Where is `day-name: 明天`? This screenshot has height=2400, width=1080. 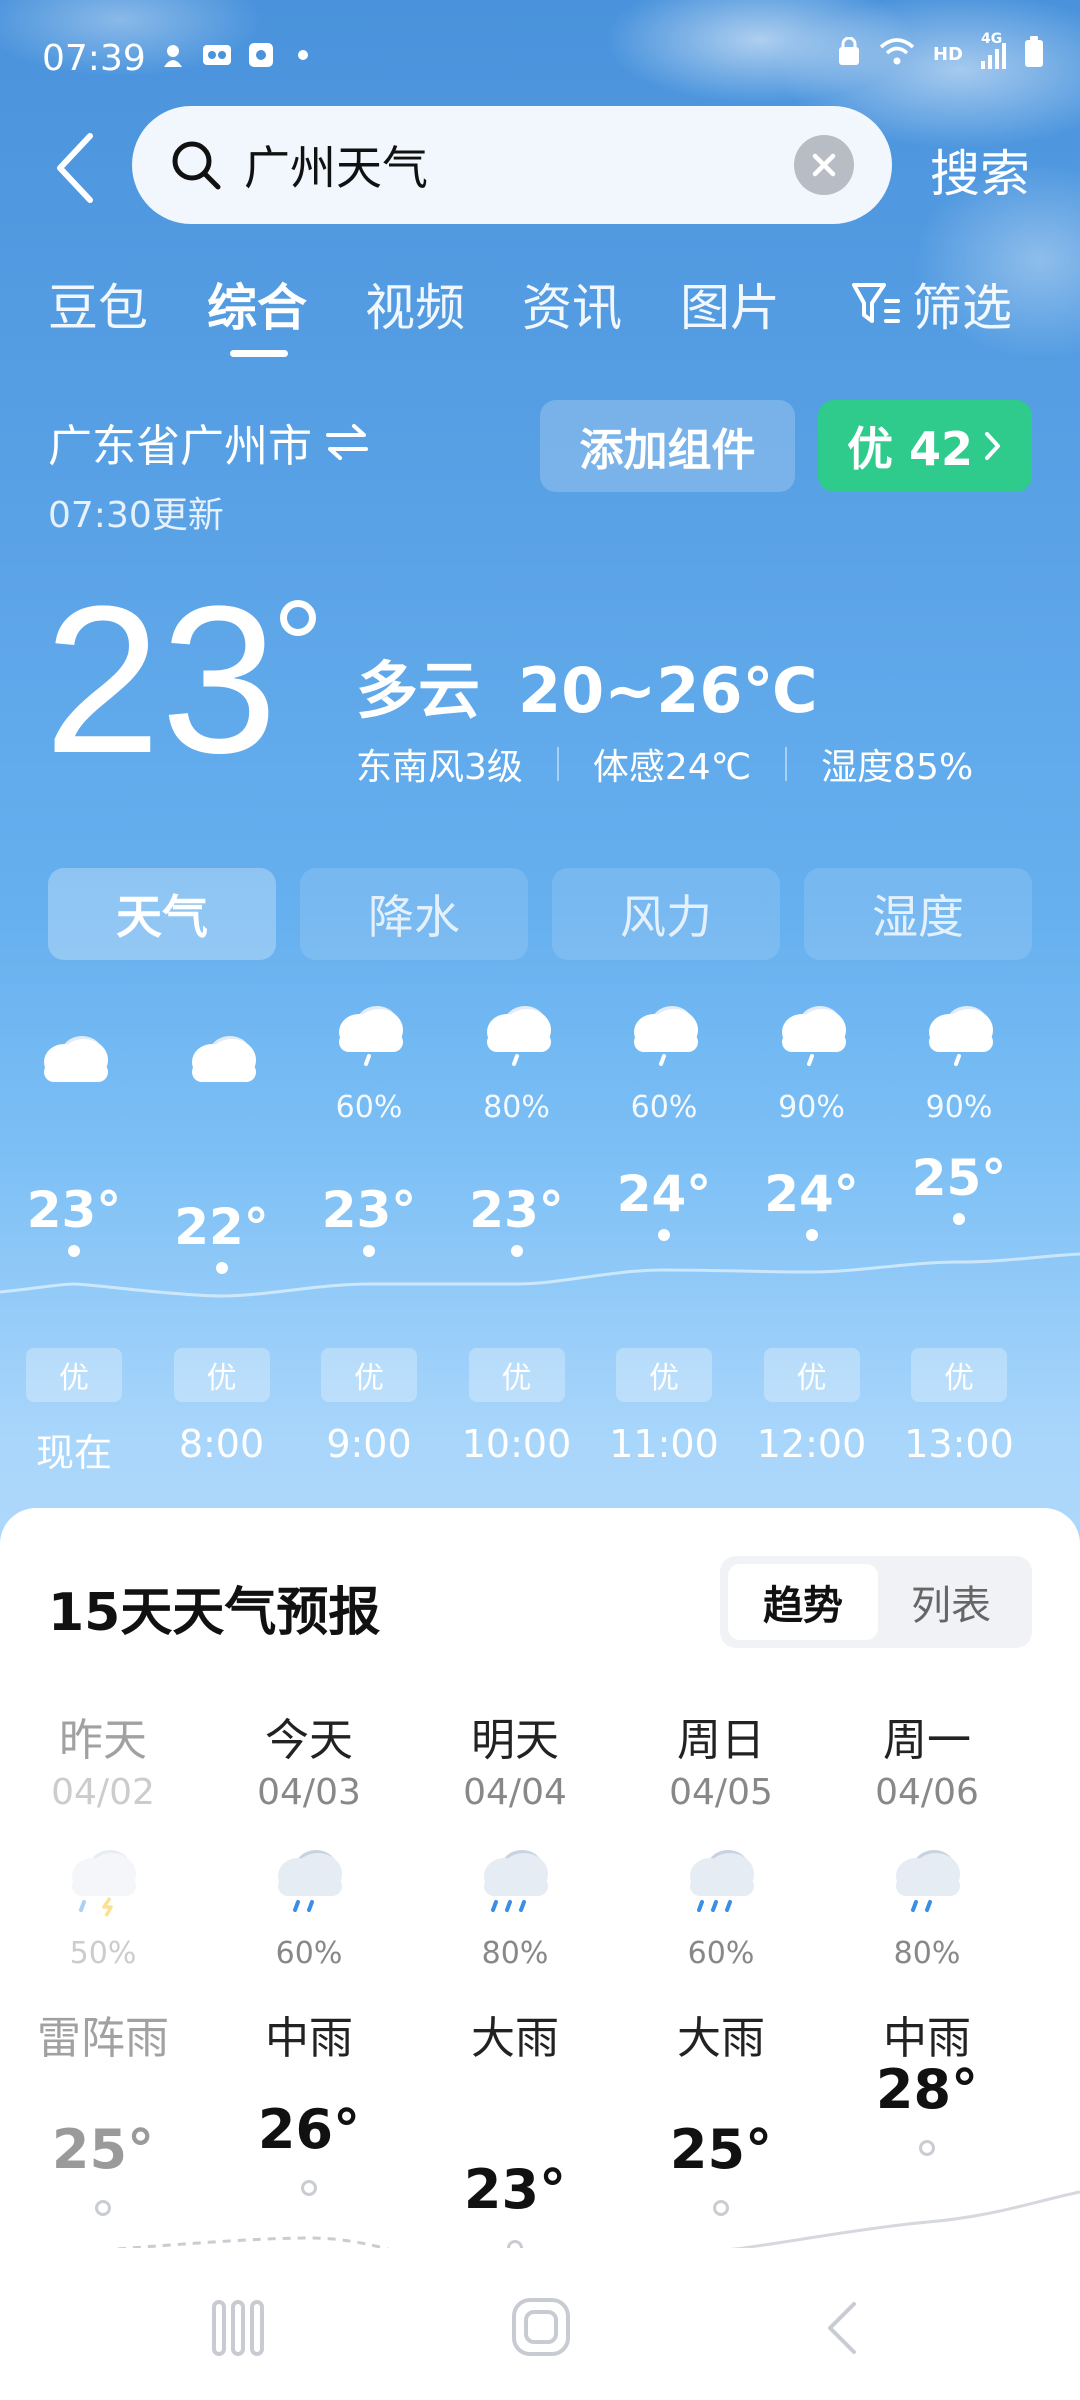
day-name: 明天 is located at coordinates (515, 1740).